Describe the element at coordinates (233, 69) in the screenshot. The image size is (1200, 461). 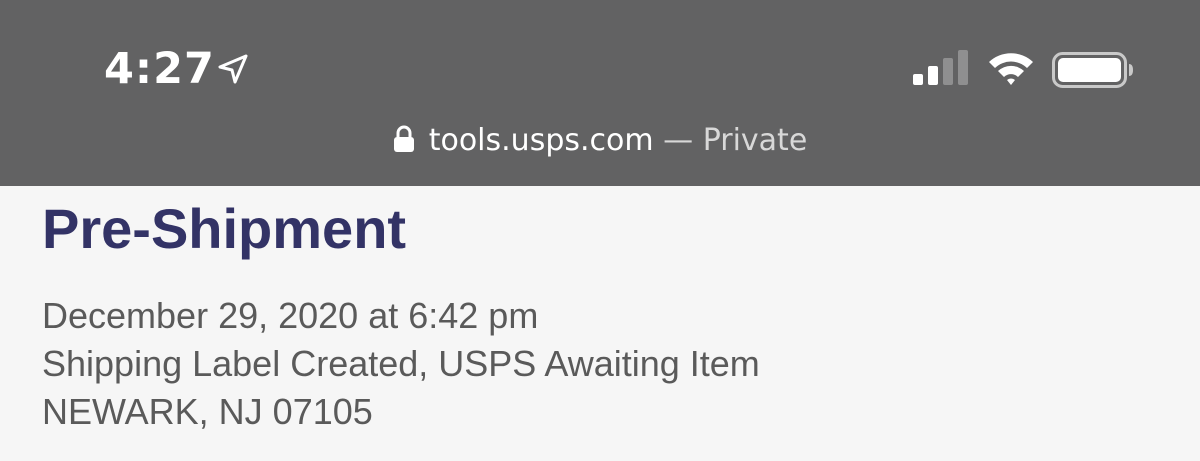
I see `location-arrow-icon` at that location.